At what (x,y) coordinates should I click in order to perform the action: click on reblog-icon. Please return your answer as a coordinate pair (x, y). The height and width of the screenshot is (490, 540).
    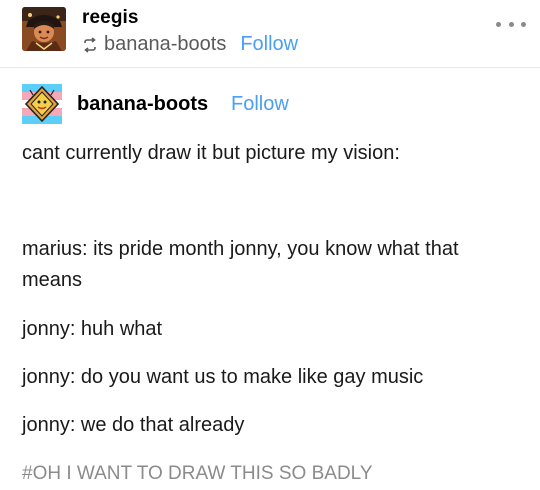
    Looking at the image, I should click on (90, 44).